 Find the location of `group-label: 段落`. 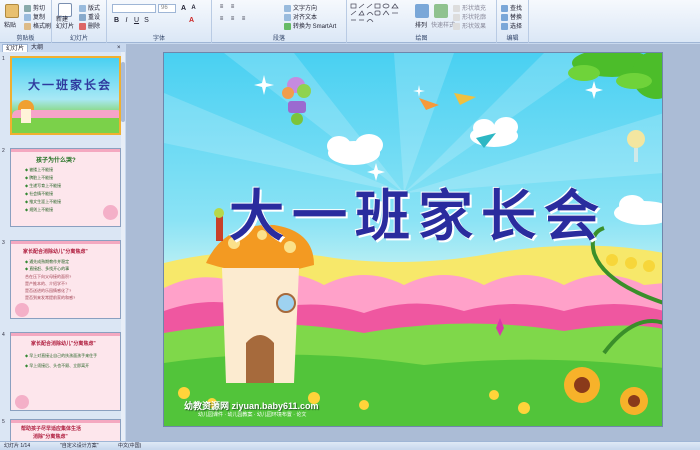

group-label: 段落 is located at coordinates (278, 39).